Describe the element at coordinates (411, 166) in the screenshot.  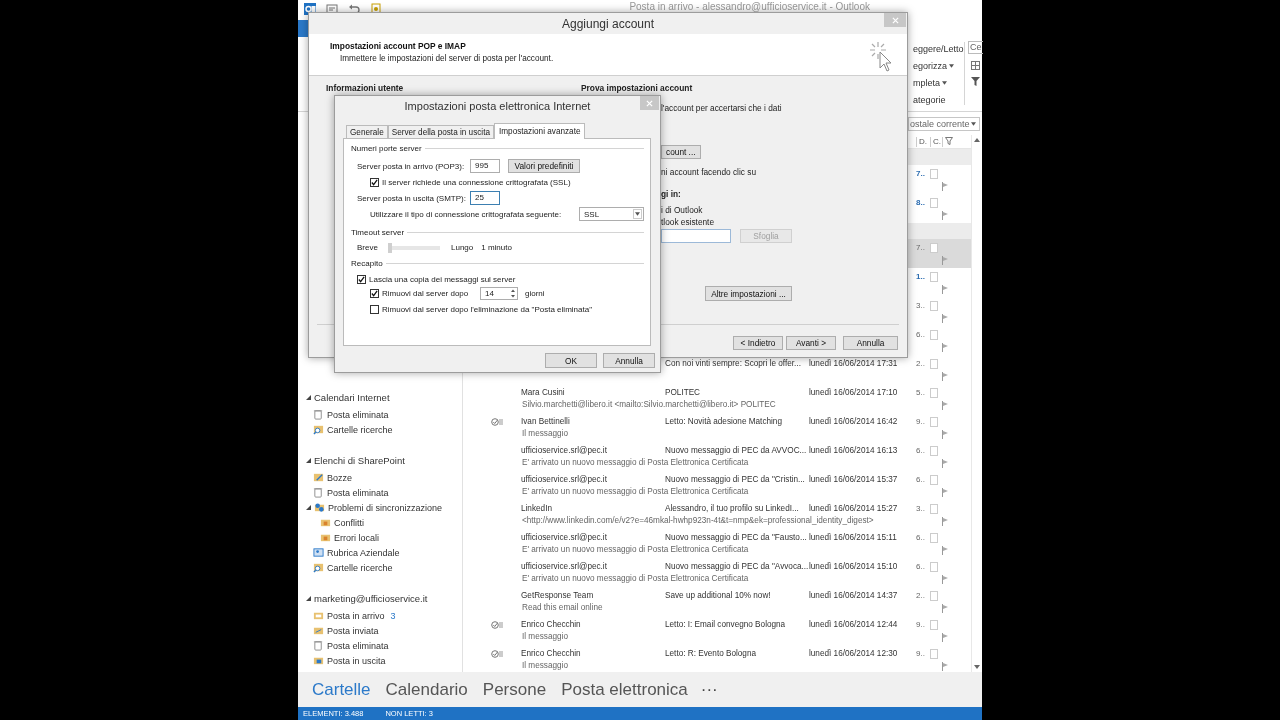
I see `field-label: Server posta in arrivo (POP3):` at that location.